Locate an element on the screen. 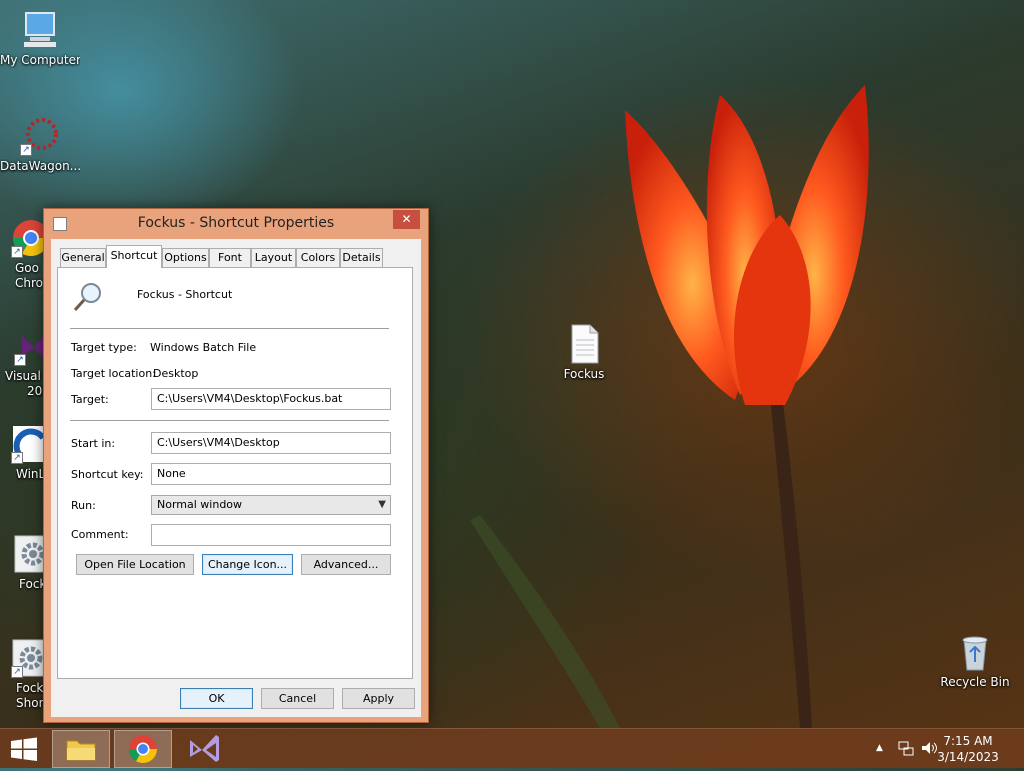 Image resolution: width=1024 pixels, height=771 pixels. dialog-title: Fockus - Shortcut Properties is located at coordinates (236, 223).